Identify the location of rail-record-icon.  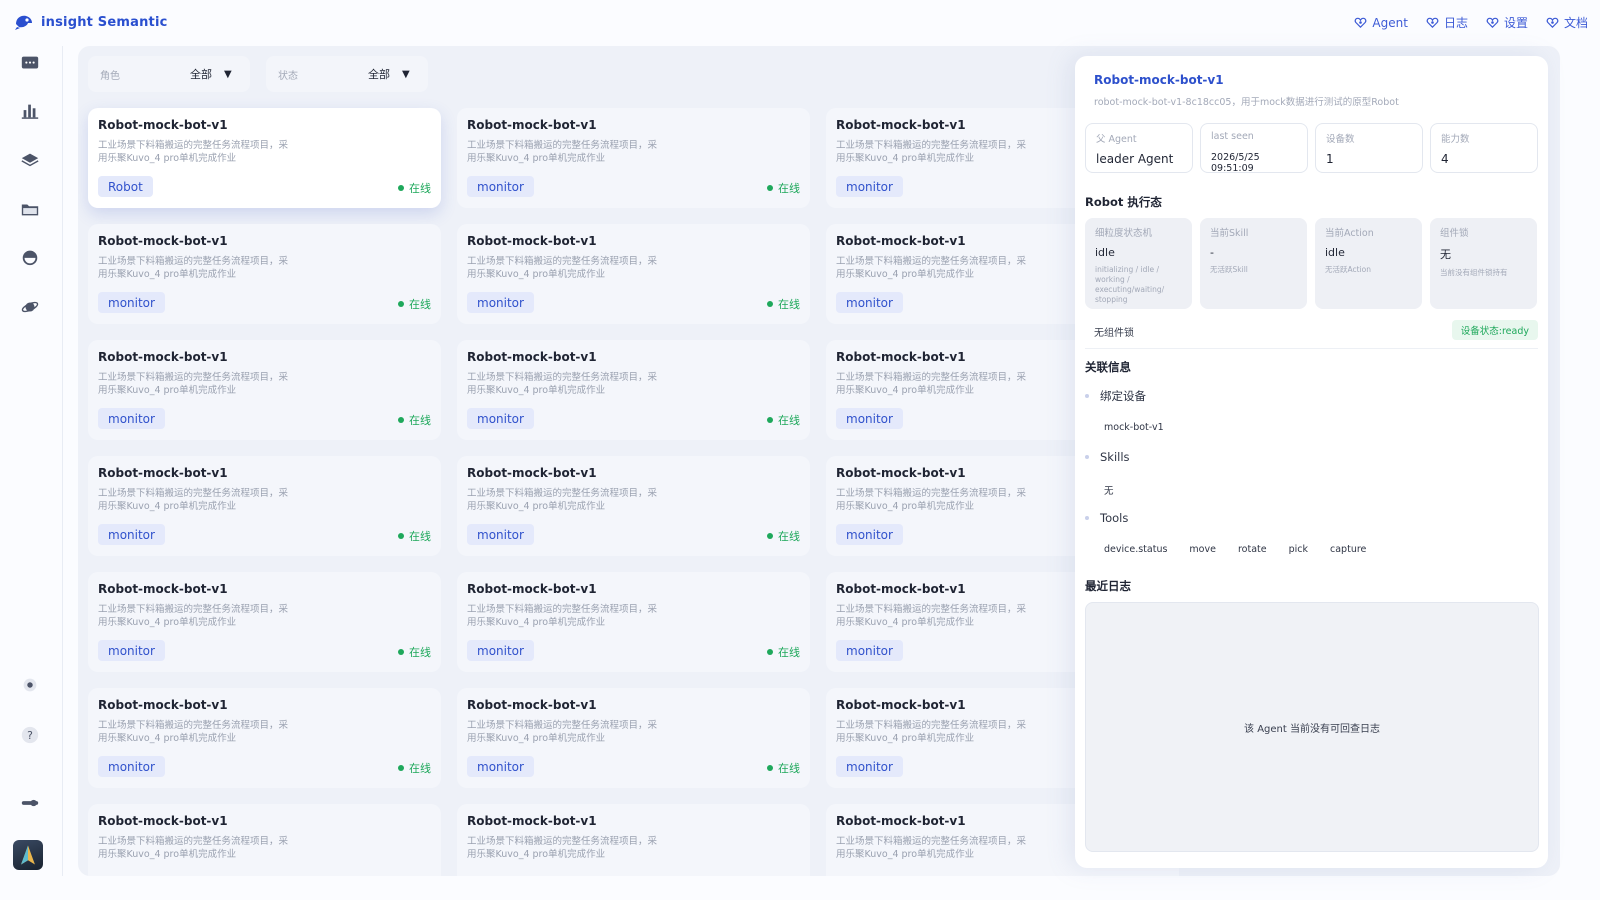
(30, 685).